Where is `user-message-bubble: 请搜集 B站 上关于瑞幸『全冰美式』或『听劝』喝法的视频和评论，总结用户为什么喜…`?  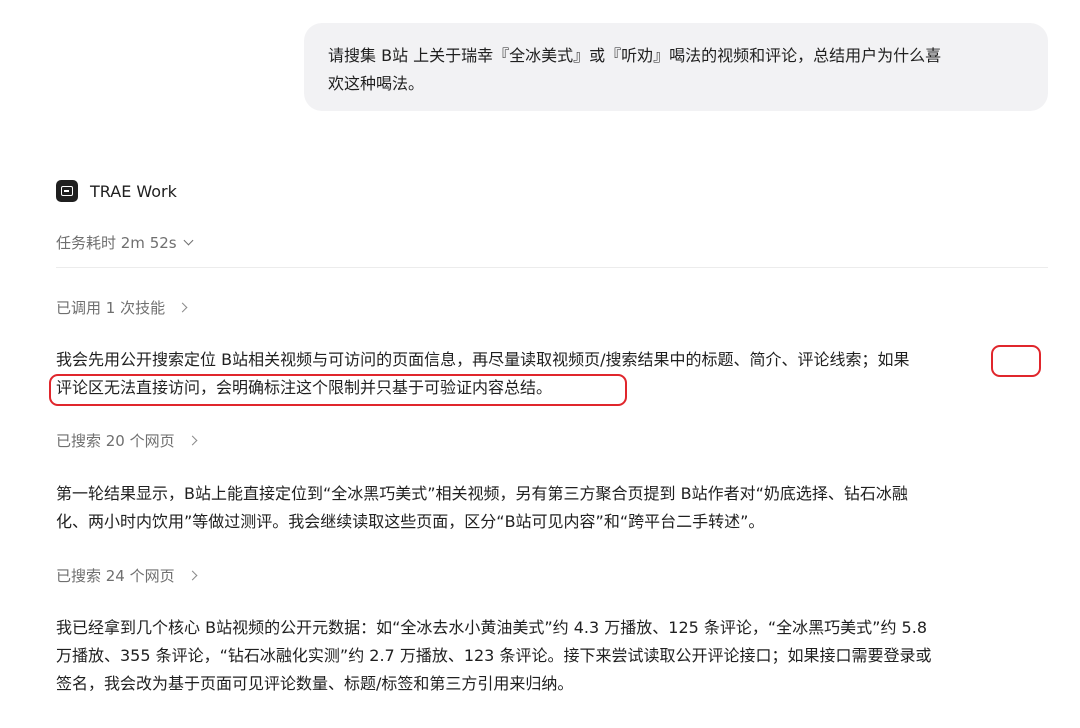 user-message-bubble: 请搜集 B站 上关于瑞幸『全冰美式』或『听劝』喝法的视频和评论，总结用户为什么喜… is located at coordinates (676, 67).